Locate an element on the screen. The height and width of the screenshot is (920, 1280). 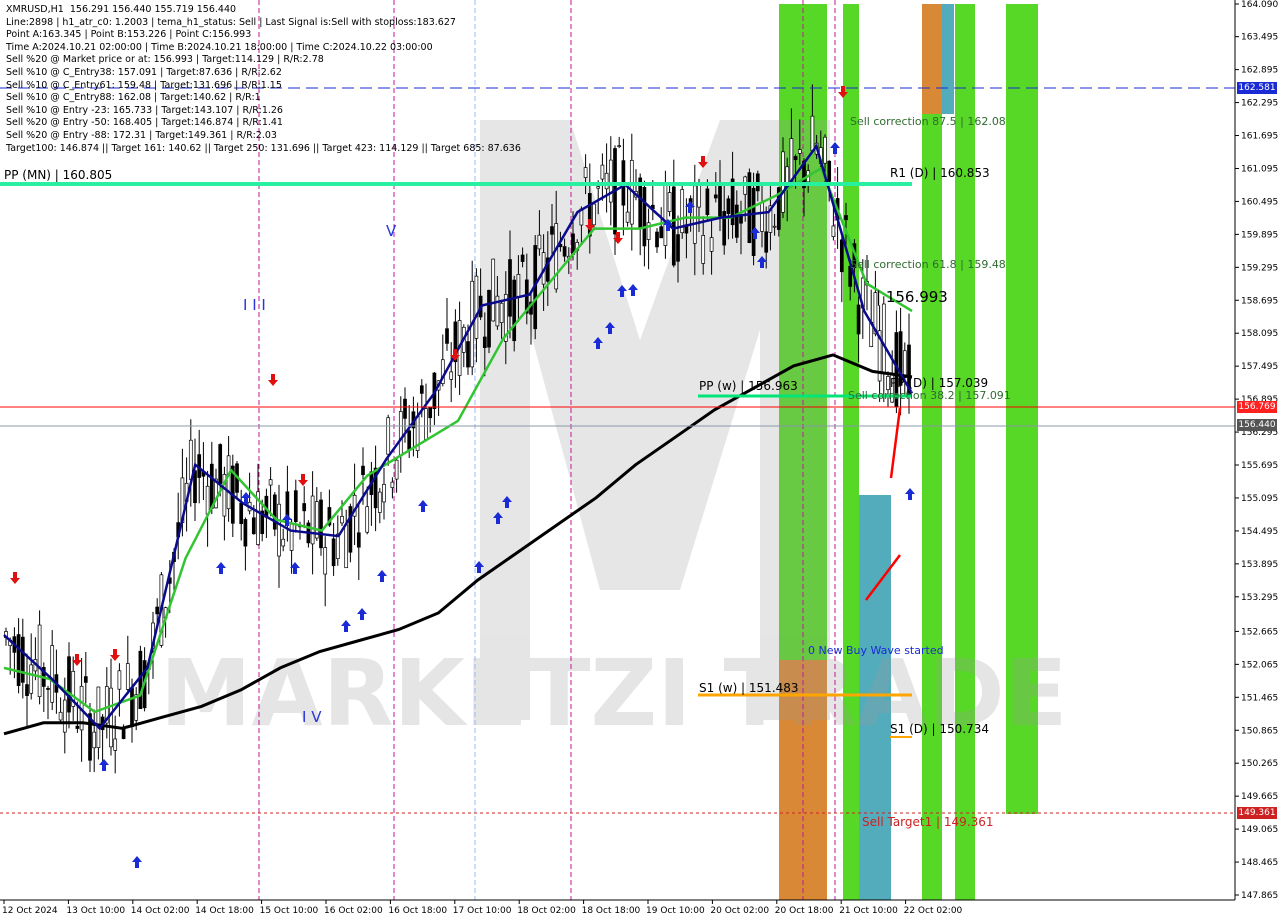
y-tick-label: 161.695 is located at coordinates (1259, 137).